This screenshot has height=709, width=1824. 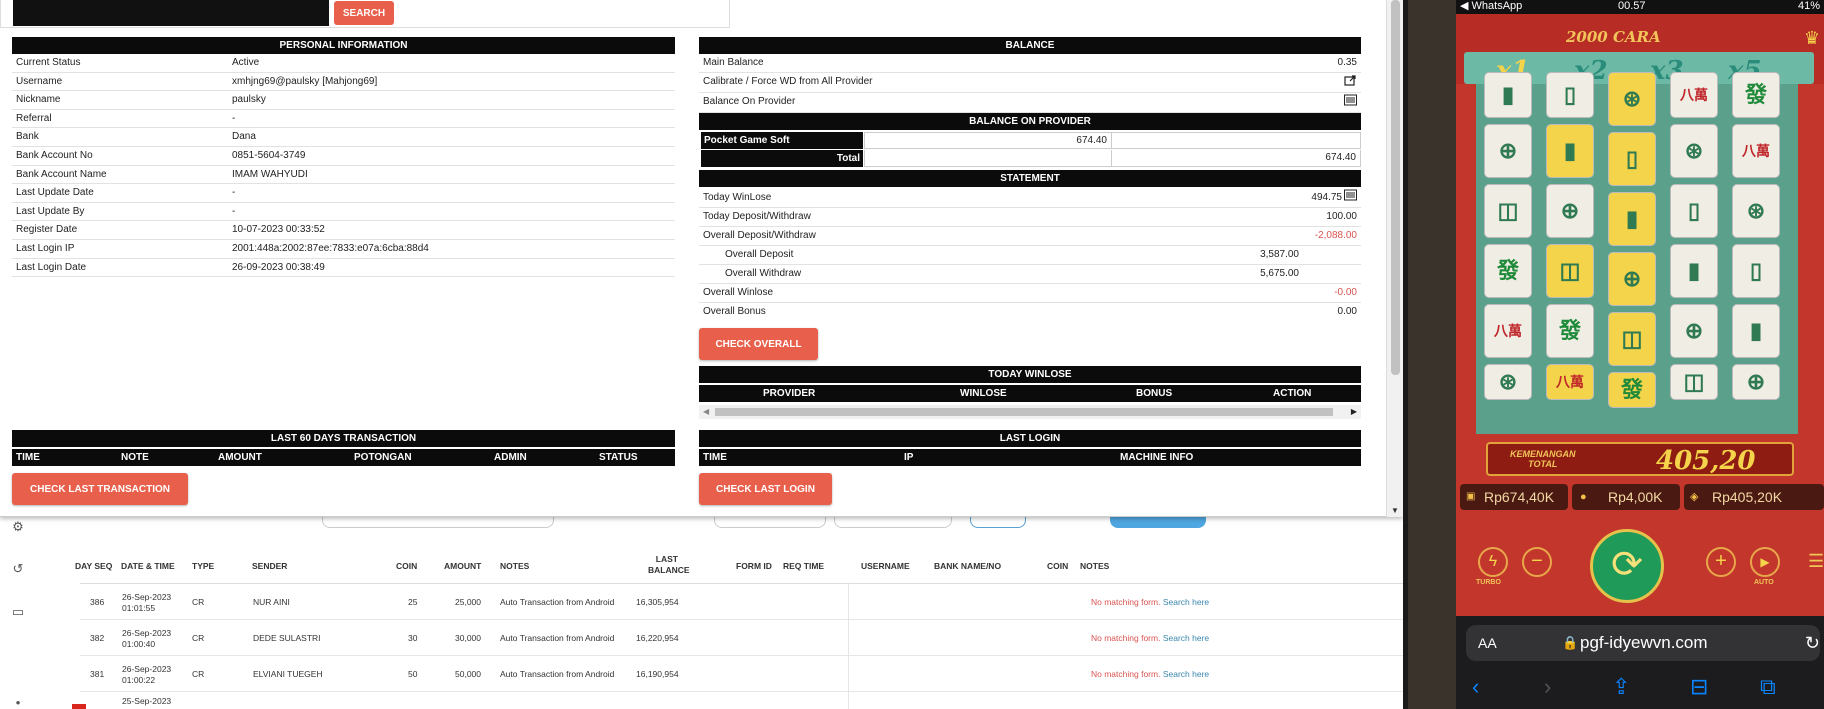 What do you see at coordinates (1812, 38) in the screenshot?
I see `trophy-icon: ♛` at bounding box center [1812, 38].